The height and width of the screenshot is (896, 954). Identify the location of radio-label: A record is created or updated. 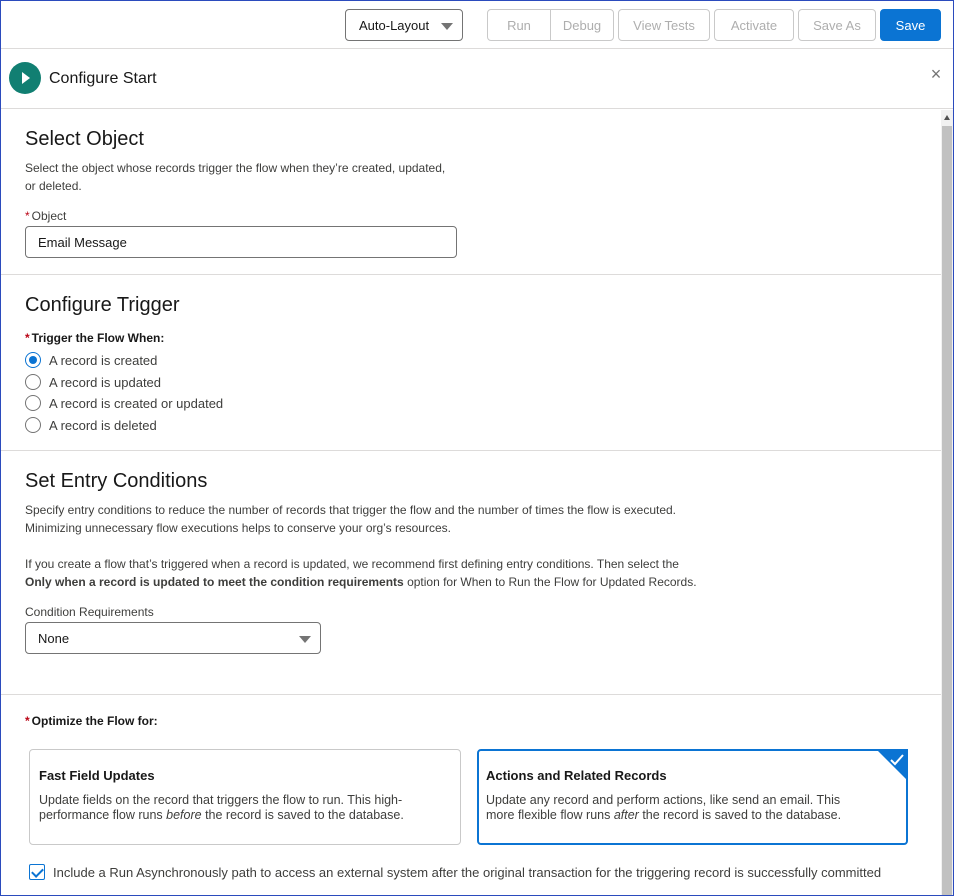
(136, 403).